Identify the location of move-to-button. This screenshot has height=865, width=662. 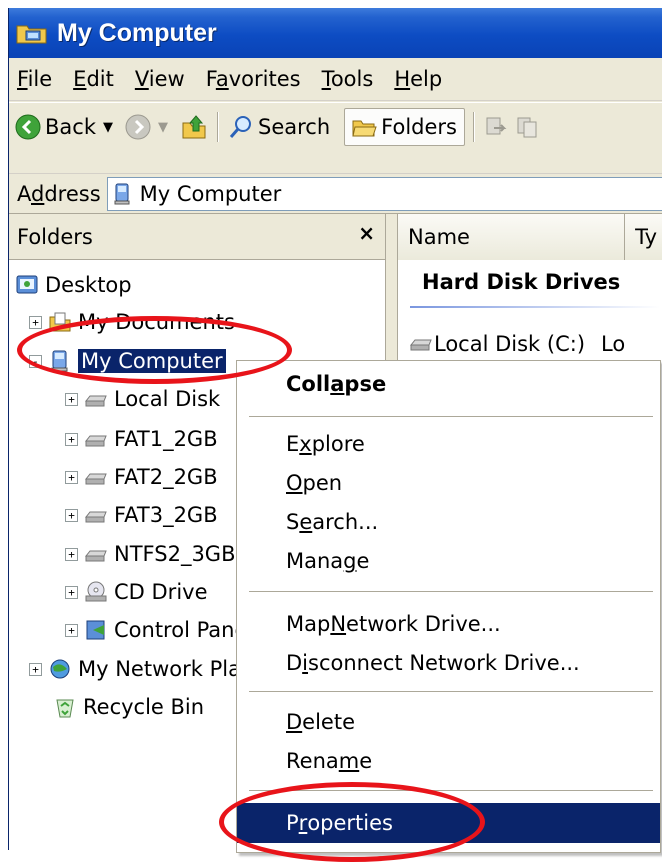
(496, 127).